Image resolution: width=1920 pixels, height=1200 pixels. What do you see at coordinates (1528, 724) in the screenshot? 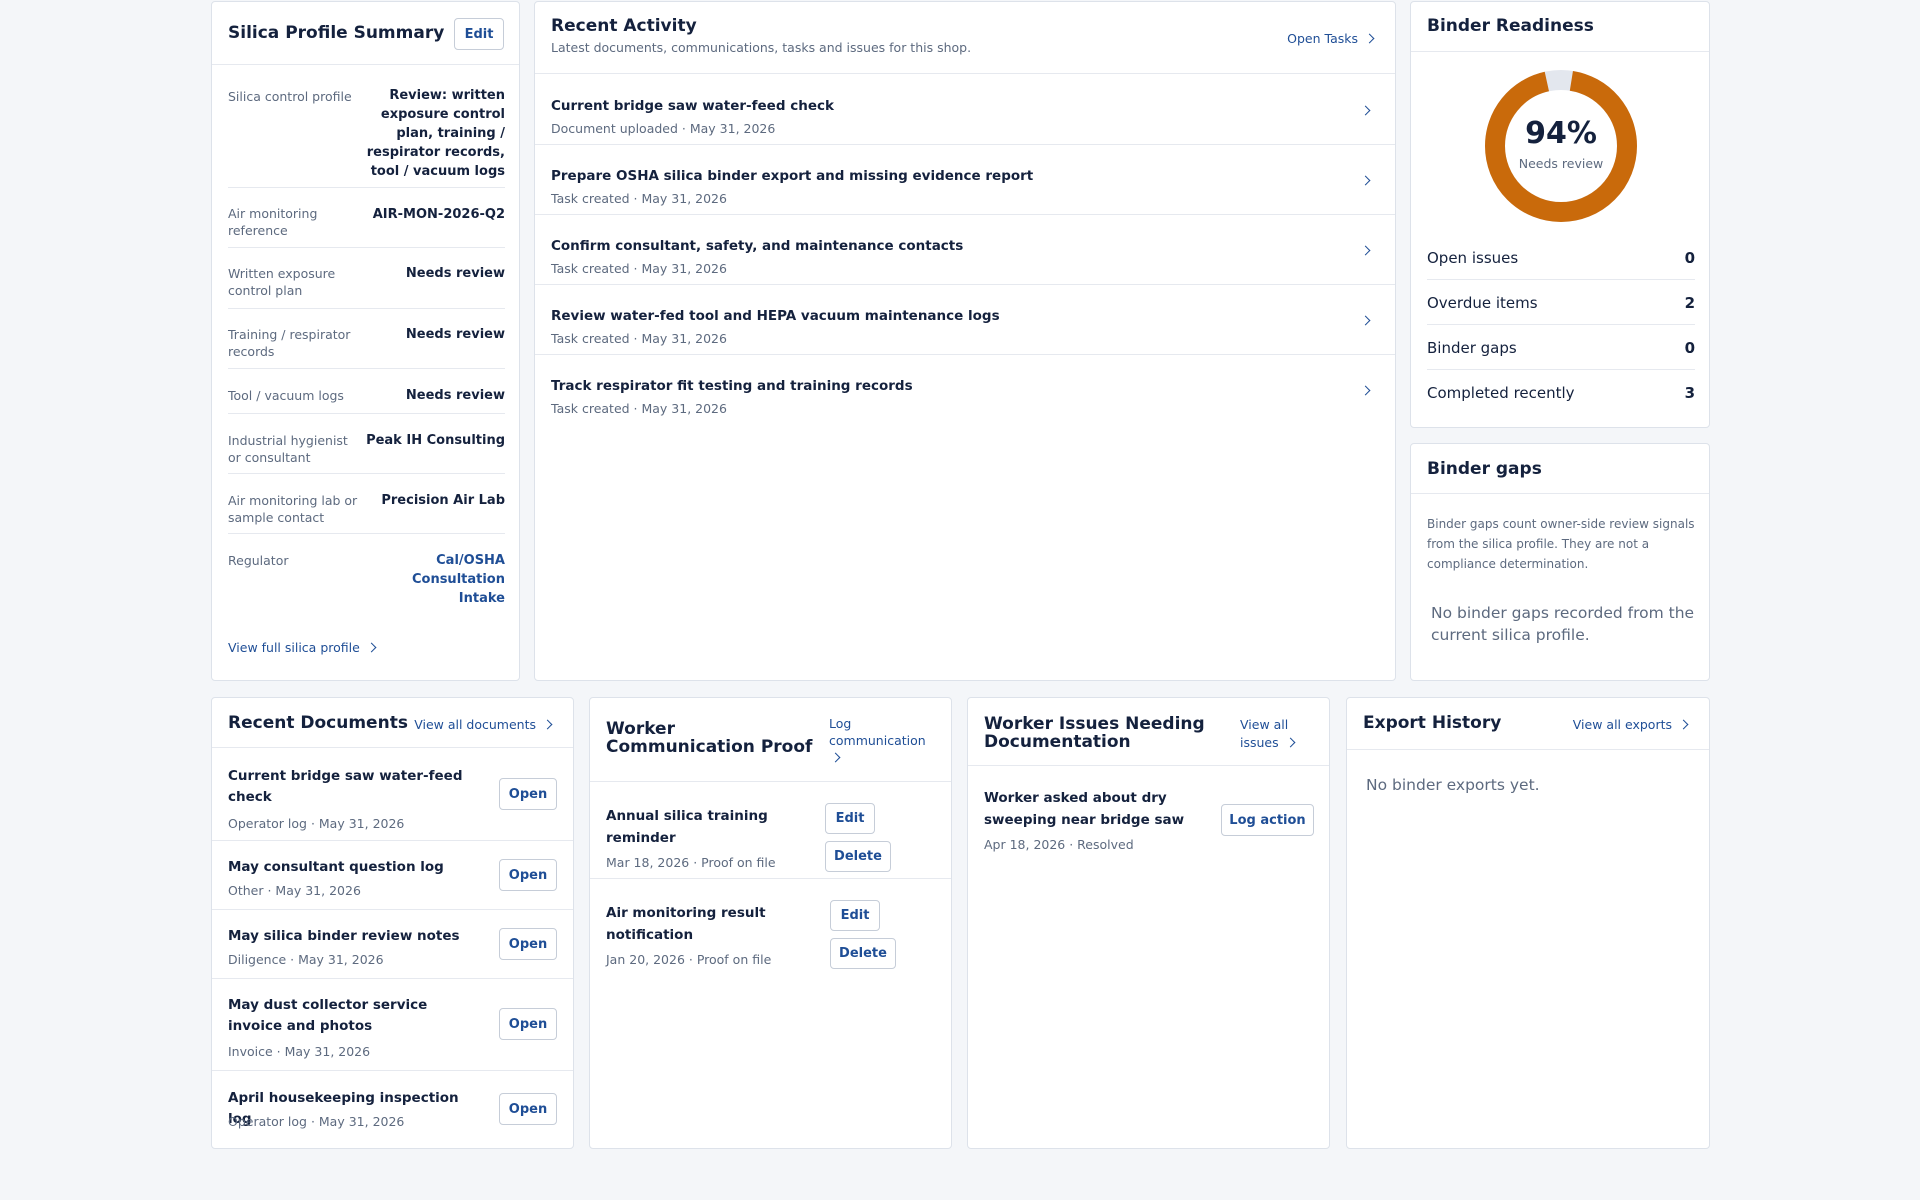
I see `export-history-header: Export History View all exports` at bounding box center [1528, 724].